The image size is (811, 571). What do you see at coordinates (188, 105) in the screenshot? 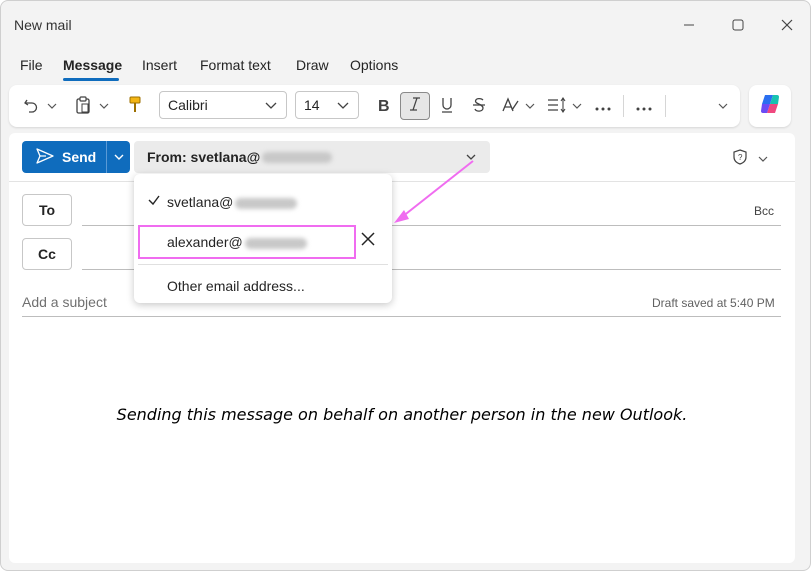
I see `font-name-value: Calibri` at bounding box center [188, 105].